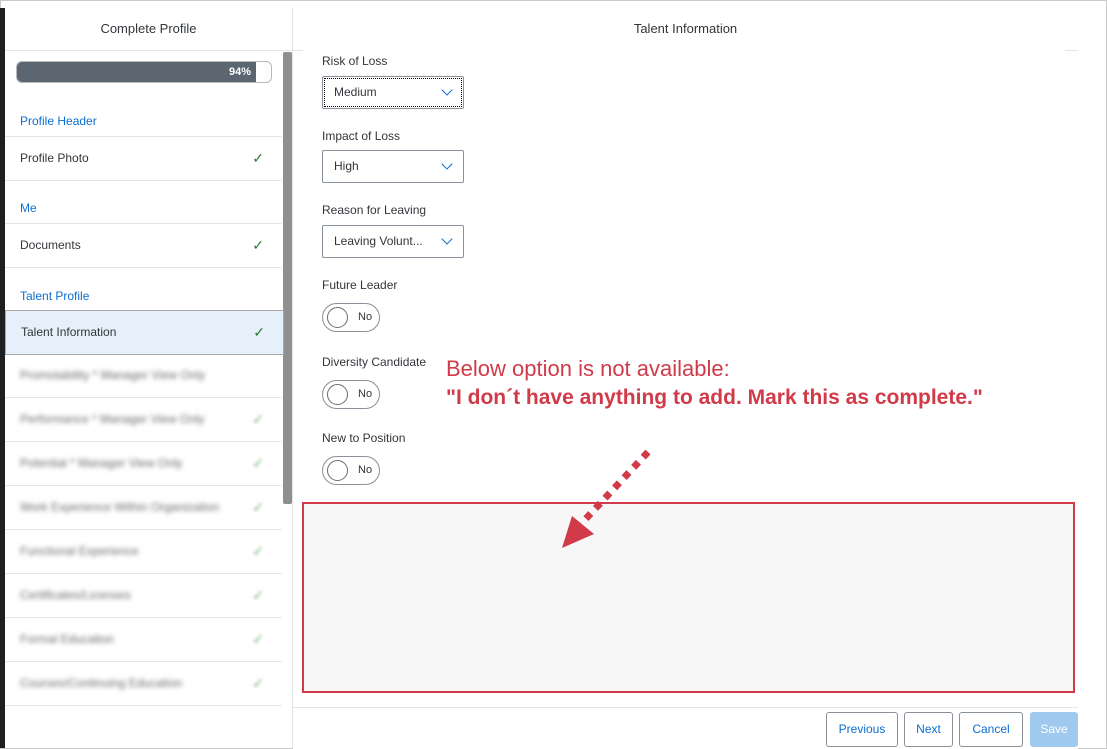 Image resolution: width=1107 pixels, height=749 pixels. Describe the element at coordinates (143, 552) in the screenshot. I see `nav-item-functional-experience: Functional Experience ✓` at that location.